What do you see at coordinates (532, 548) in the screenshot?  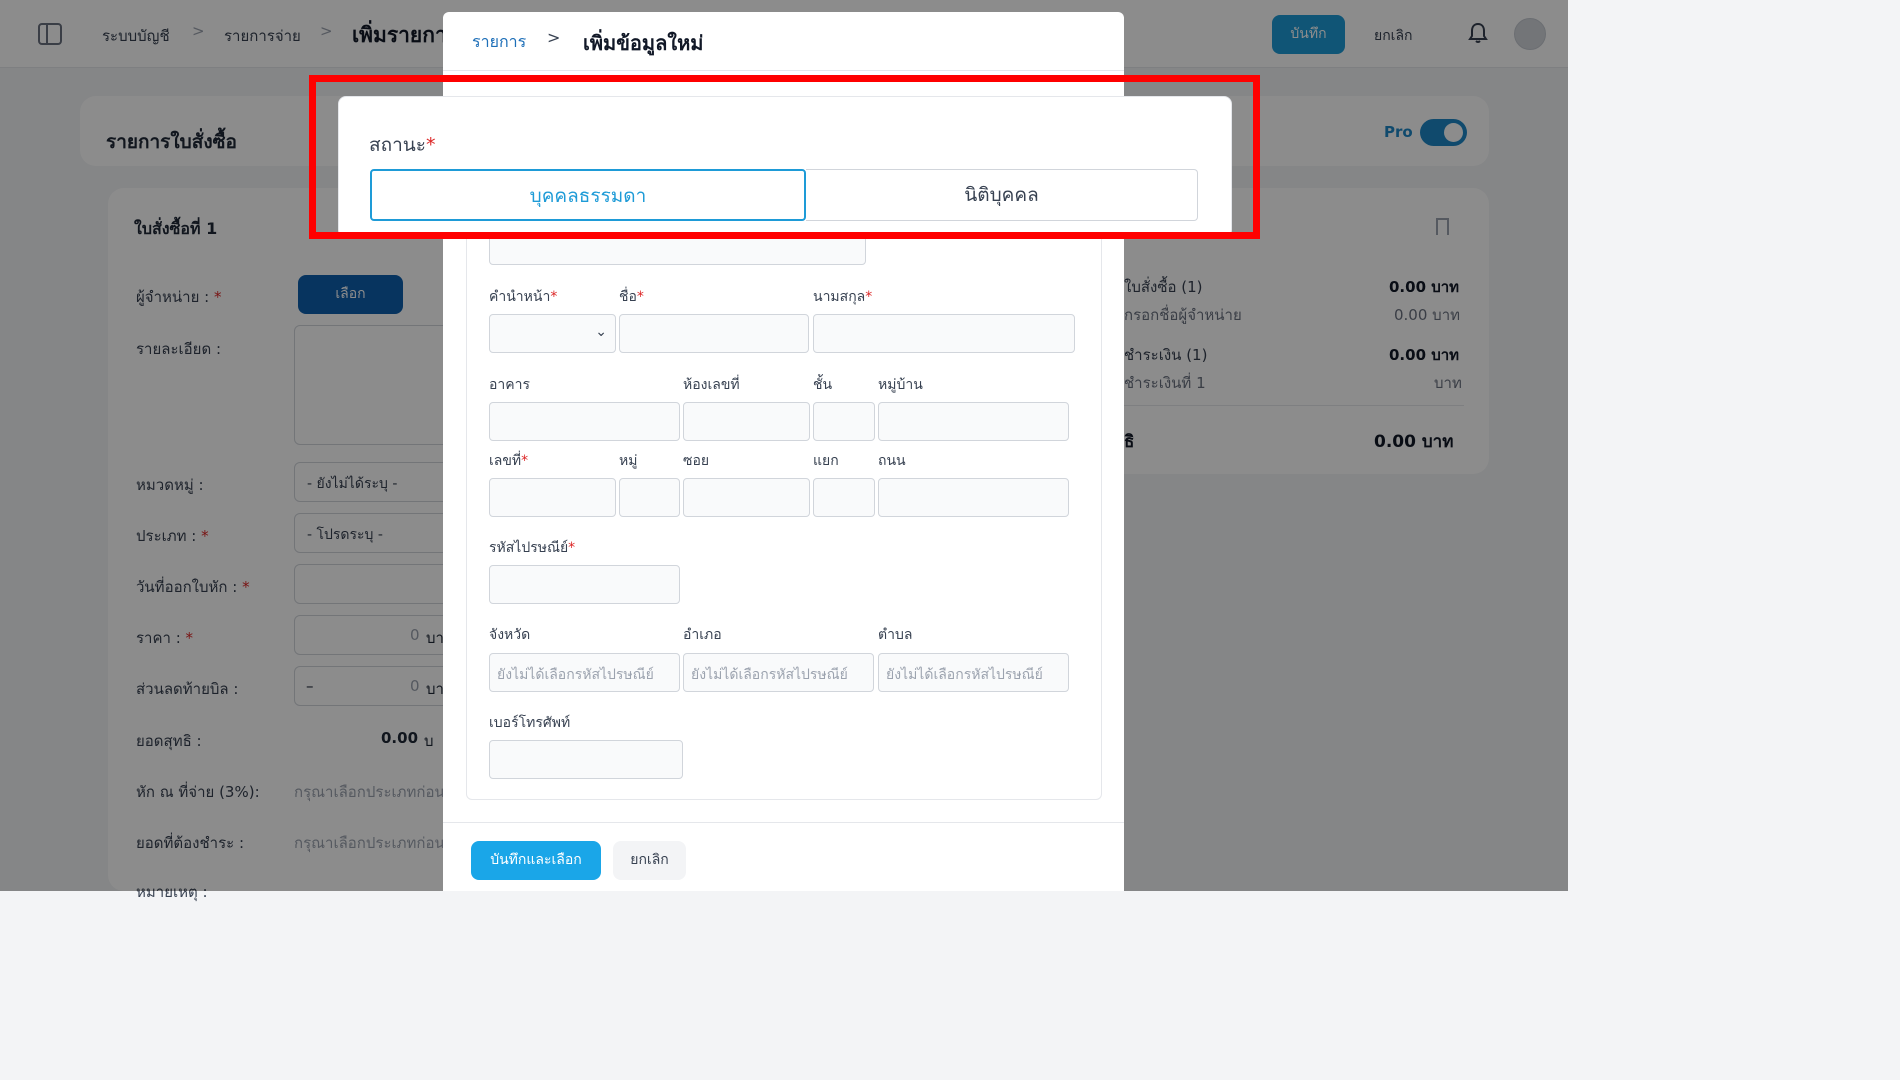 I see `postal-code-label: รหัสไปรษณีย์*` at bounding box center [532, 548].